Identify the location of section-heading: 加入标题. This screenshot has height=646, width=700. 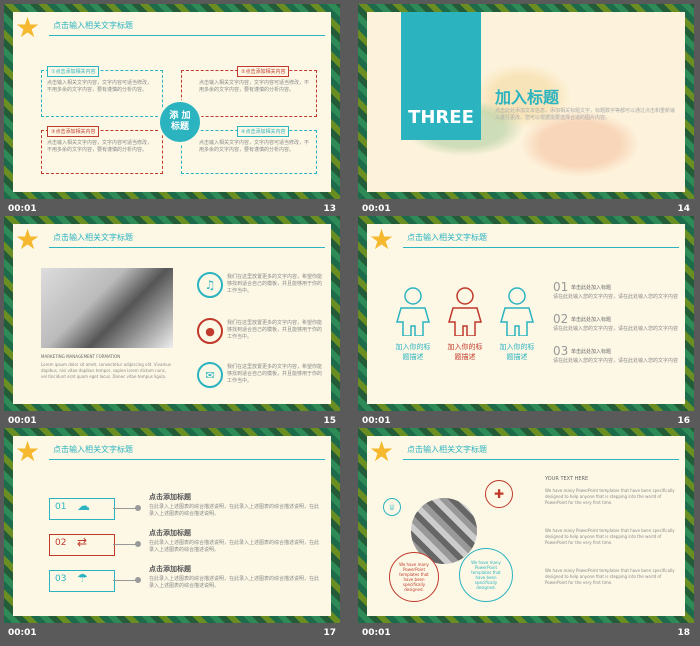
(527, 97).